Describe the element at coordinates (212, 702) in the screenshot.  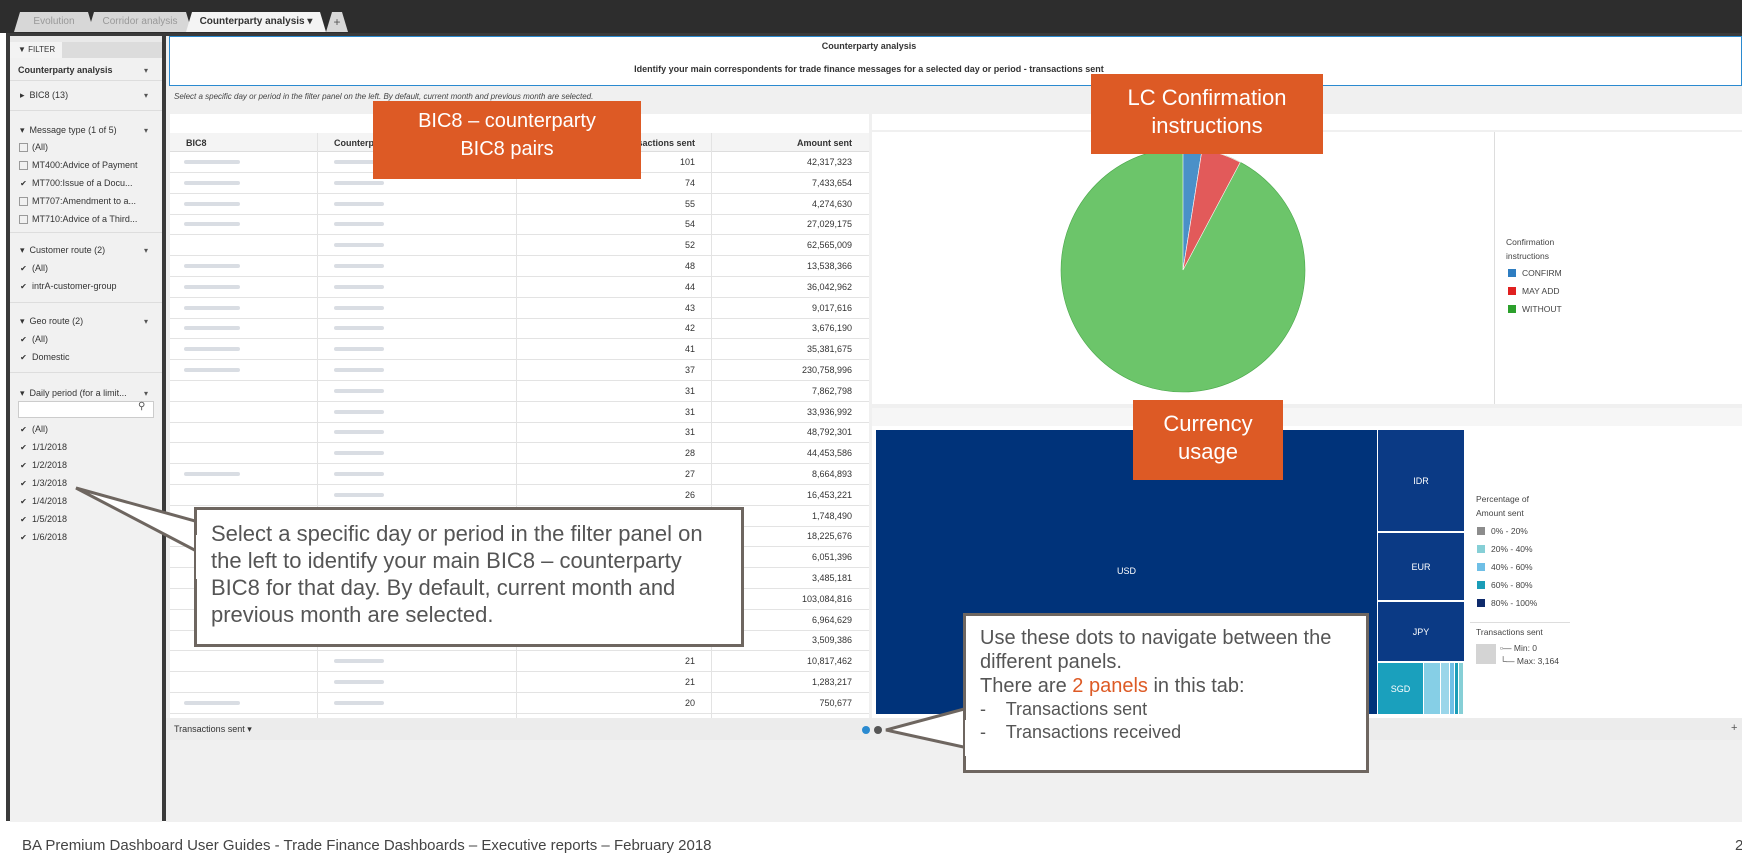
I see `redacted-bic8` at that location.